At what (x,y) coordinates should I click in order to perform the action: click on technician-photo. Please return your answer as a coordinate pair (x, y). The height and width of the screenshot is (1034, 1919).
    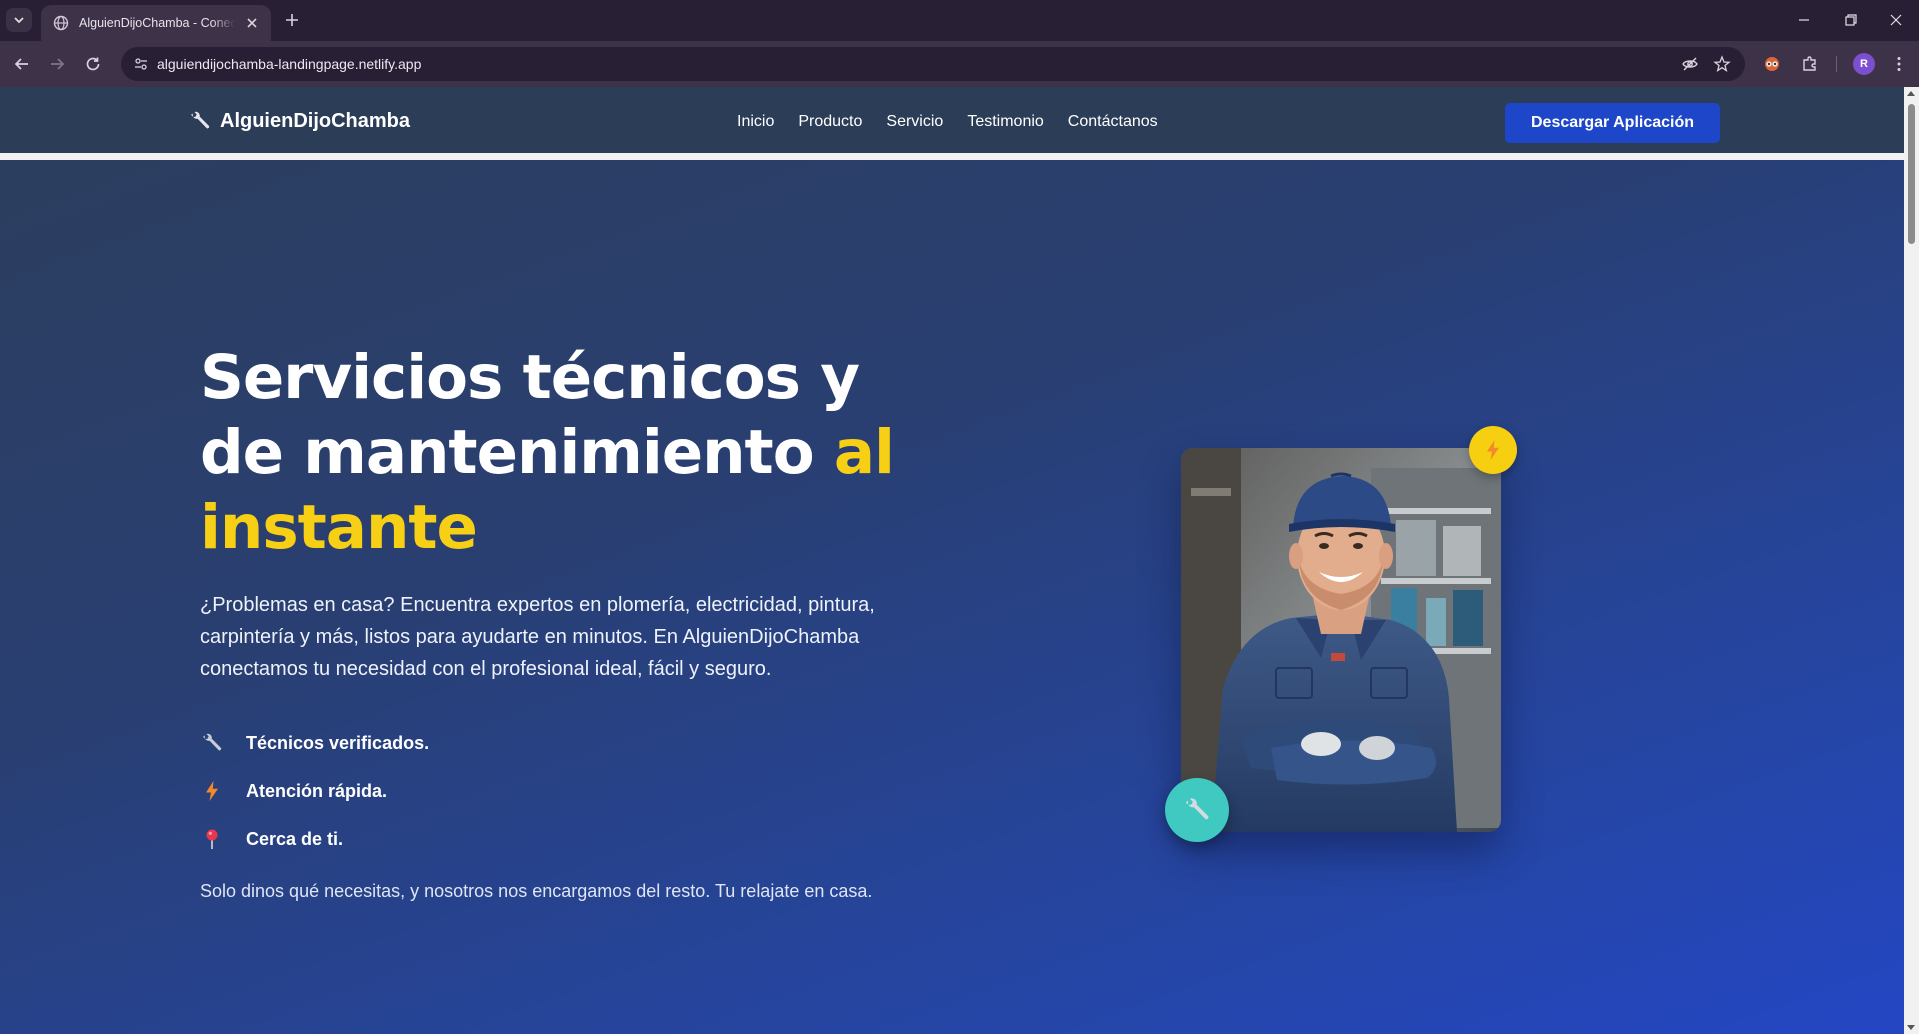
    Looking at the image, I should click on (1341, 640).